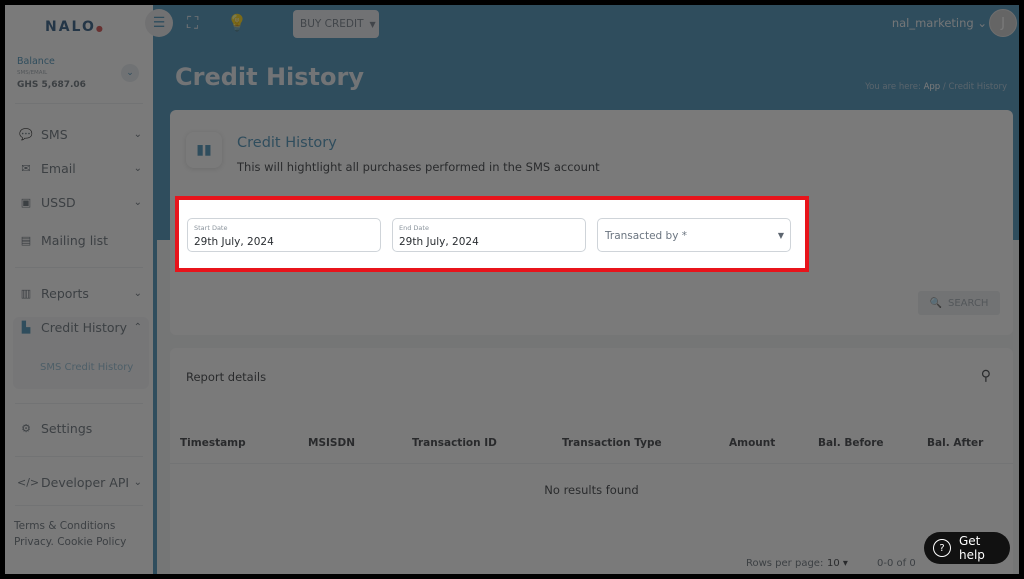  Describe the element at coordinates (234, 242) in the screenshot. I see `start-date-value: 29th July, 2024` at that location.